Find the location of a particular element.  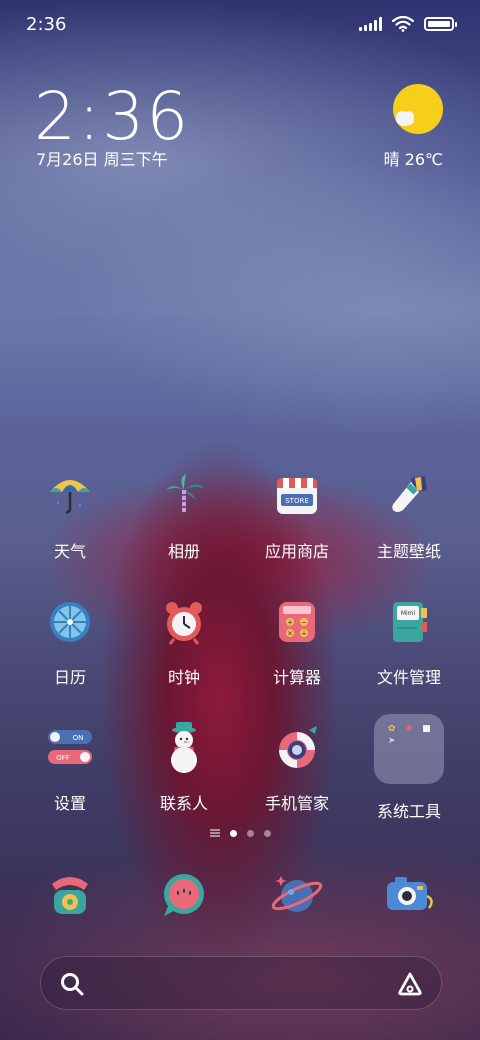

app-label: 计算器 is located at coordinates (296, 677).